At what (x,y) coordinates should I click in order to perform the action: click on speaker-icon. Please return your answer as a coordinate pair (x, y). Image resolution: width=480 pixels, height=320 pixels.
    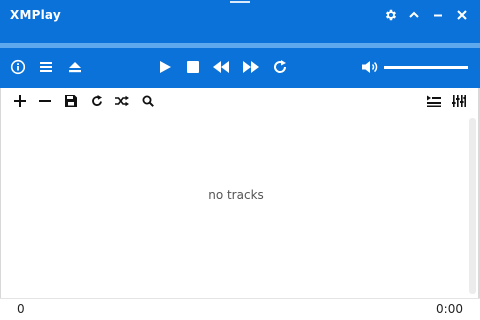
    Looking at the image, I should click on (370, 67).